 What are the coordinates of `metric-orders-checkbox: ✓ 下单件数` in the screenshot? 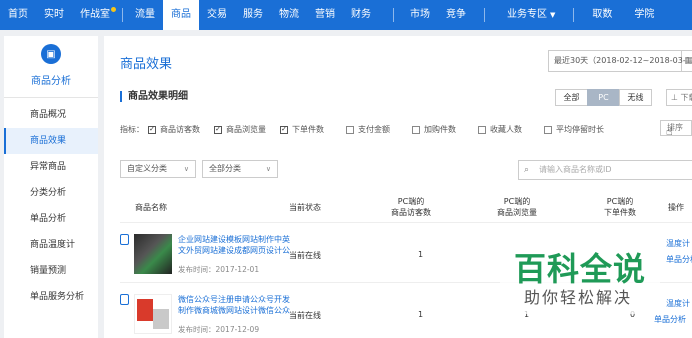 It's located at (302, 129).